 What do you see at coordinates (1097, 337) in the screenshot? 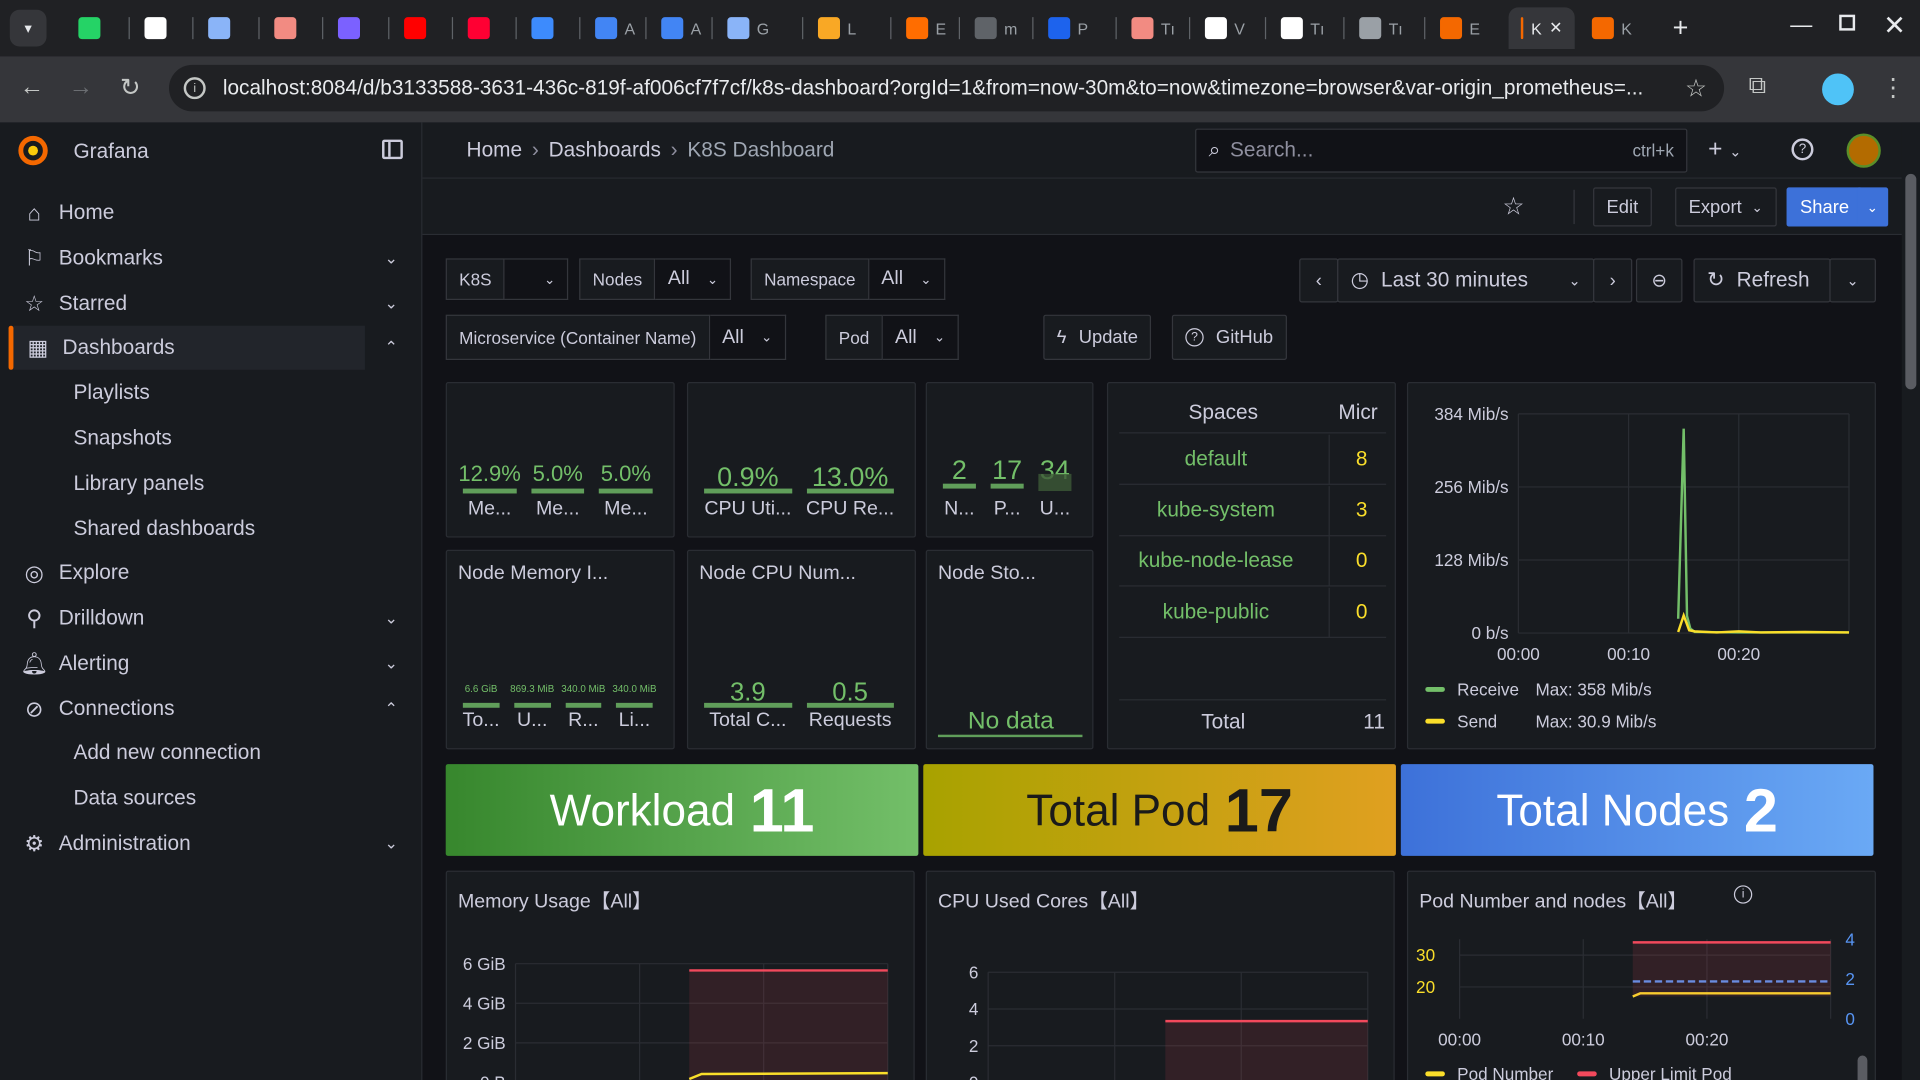
I see `update-link: ϟ Update` at bounding box center [1097, 337].